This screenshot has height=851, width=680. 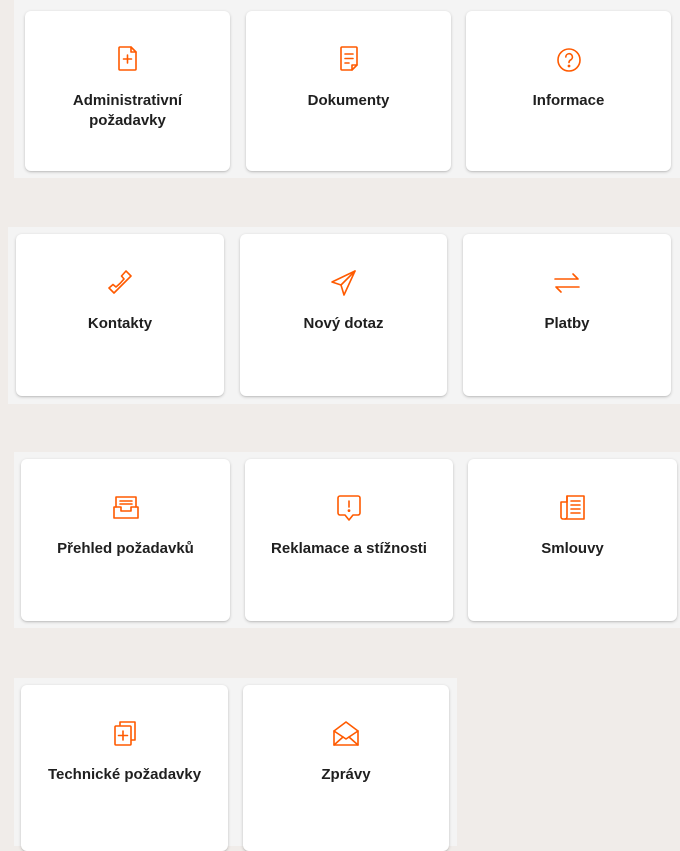 What do you see at coordinates (349, 508) in the screenshot?
I see `message-alert-icon` at bounding box center [349, 508].